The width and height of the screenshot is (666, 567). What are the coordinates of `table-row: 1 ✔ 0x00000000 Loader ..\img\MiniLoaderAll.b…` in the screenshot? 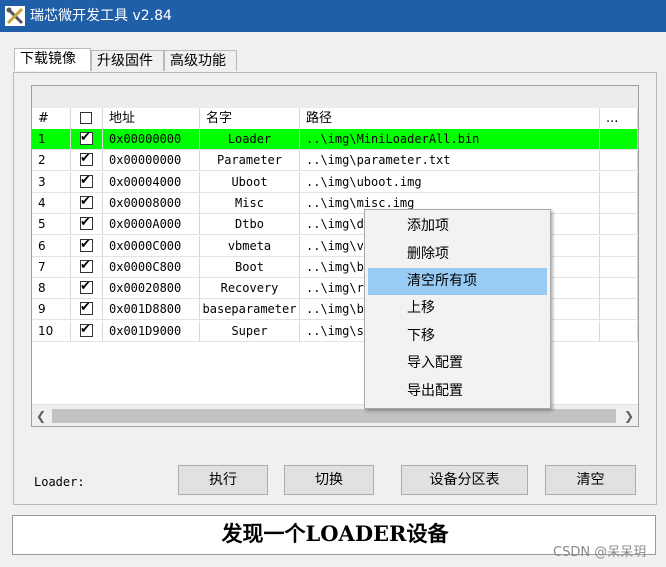 It's located at (335, 139).